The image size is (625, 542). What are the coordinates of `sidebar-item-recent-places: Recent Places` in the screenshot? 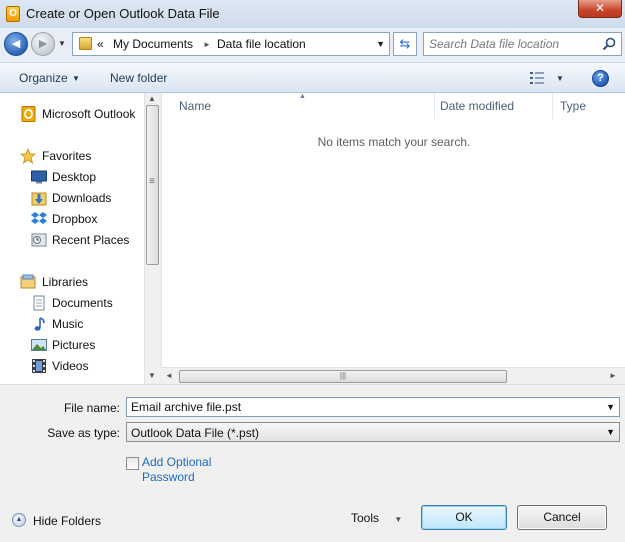 It's located at (72, 240).